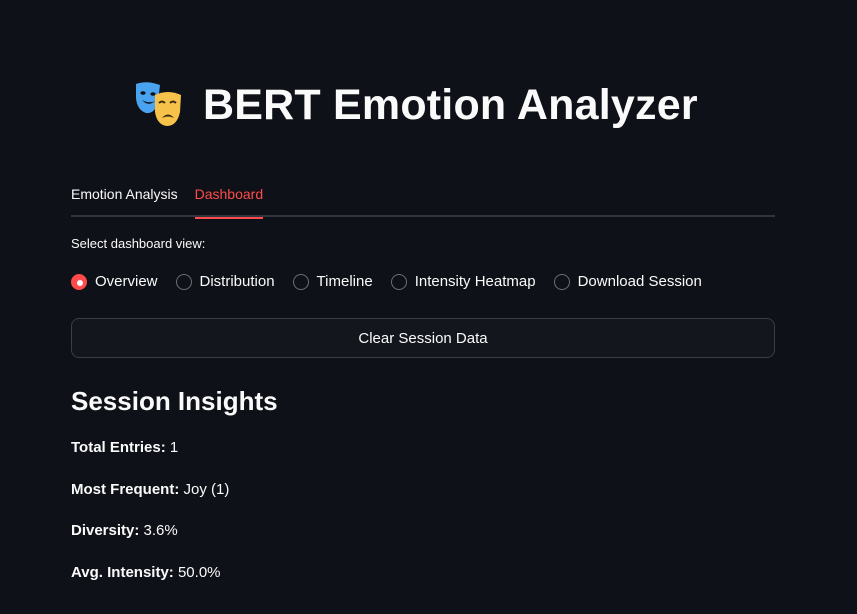 Image resolution: width=857 pixels, height=614 pixels. Describe the element at coordinates (450, 104) in the screenshot. I see `page-title: BERT Emotion Analyzer` at that location.